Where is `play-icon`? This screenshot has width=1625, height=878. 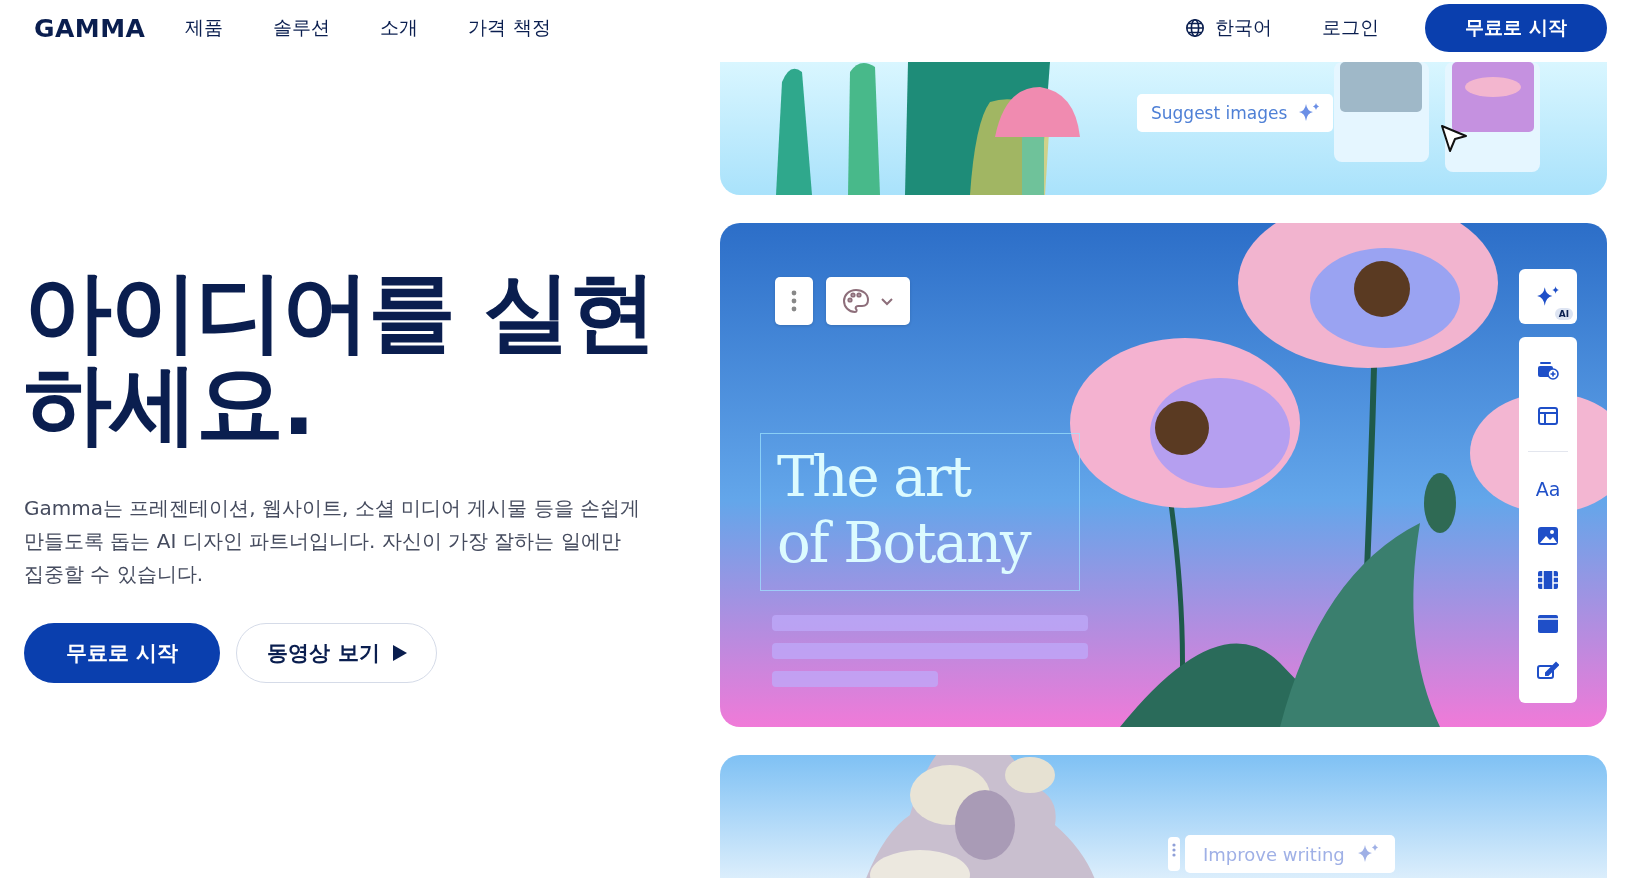 play-icon is located at coordinates (399, 653).